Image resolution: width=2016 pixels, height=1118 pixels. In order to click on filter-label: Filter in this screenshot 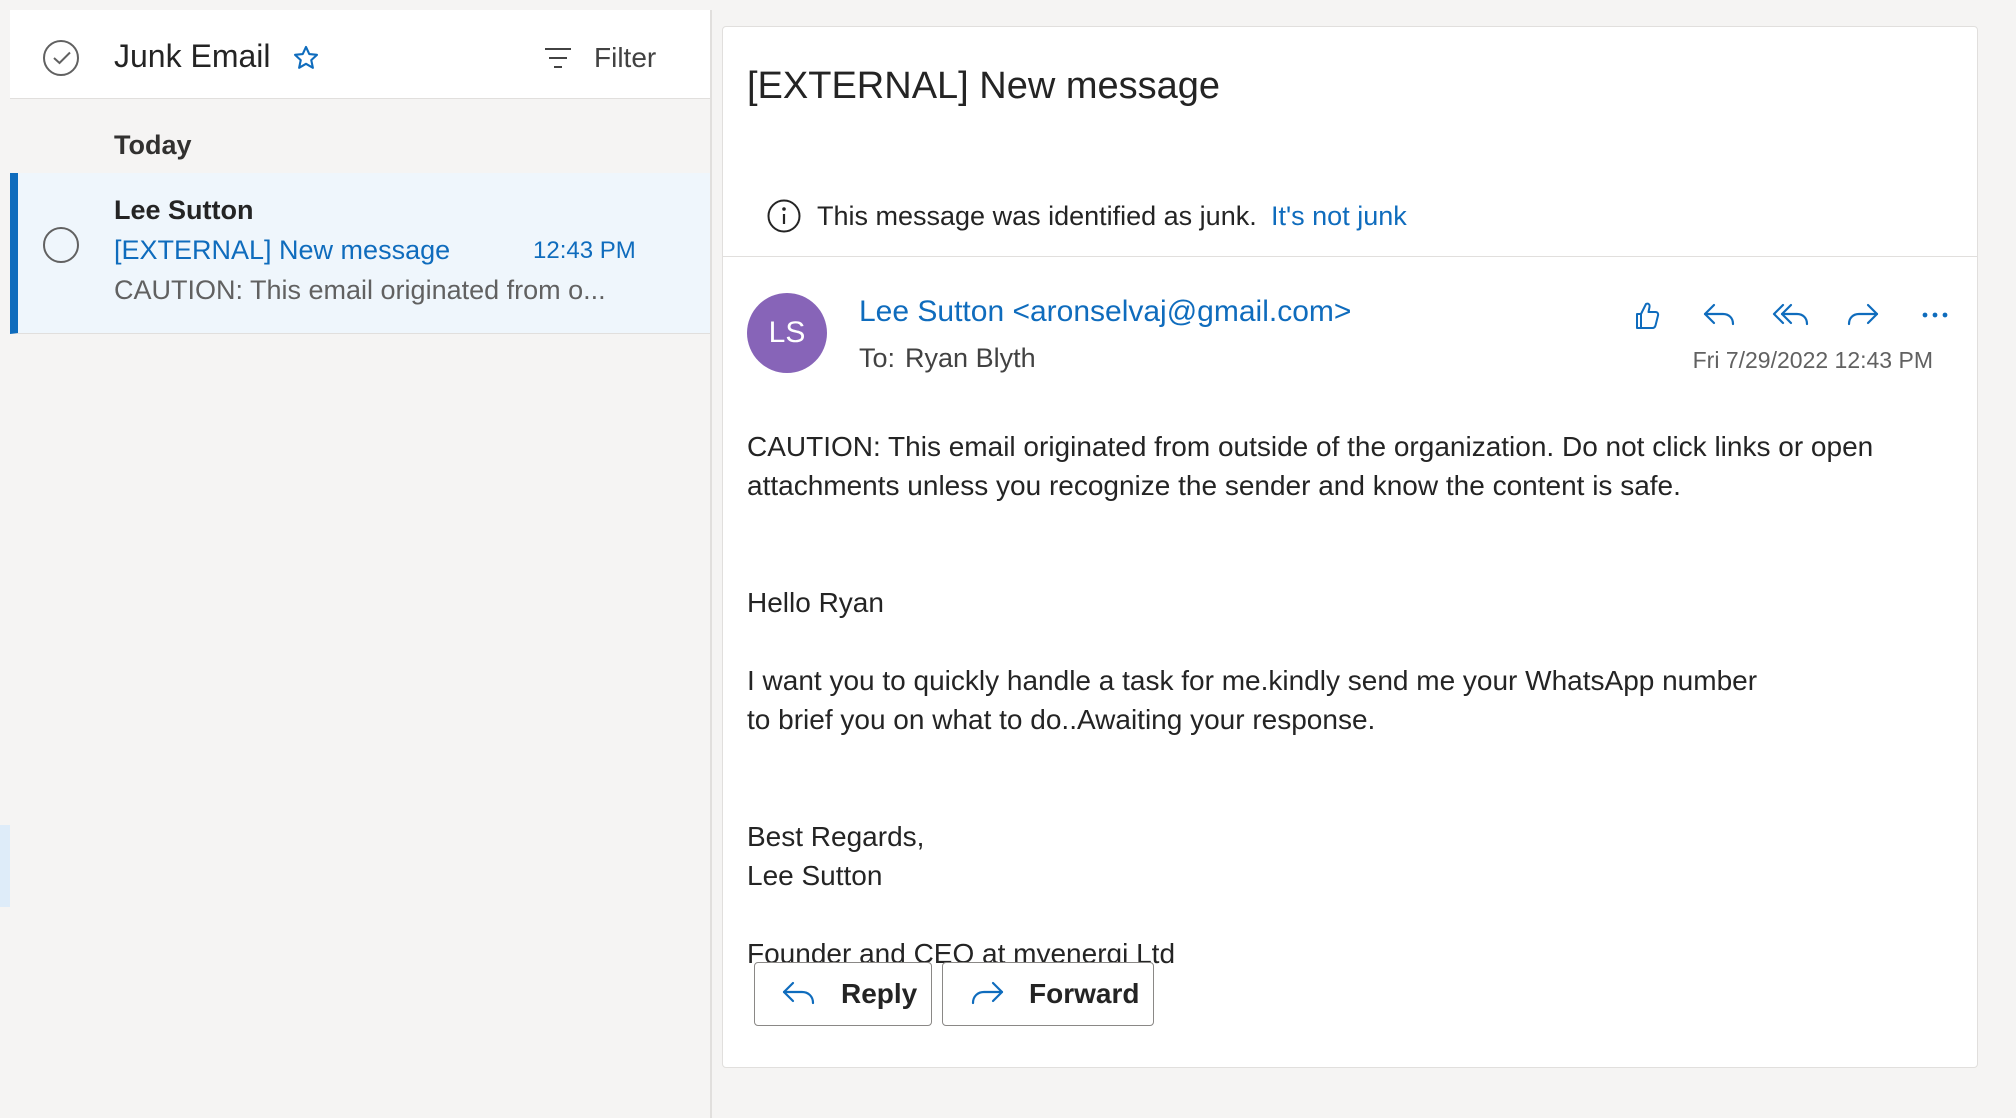, I will do `click(625, 57)`.